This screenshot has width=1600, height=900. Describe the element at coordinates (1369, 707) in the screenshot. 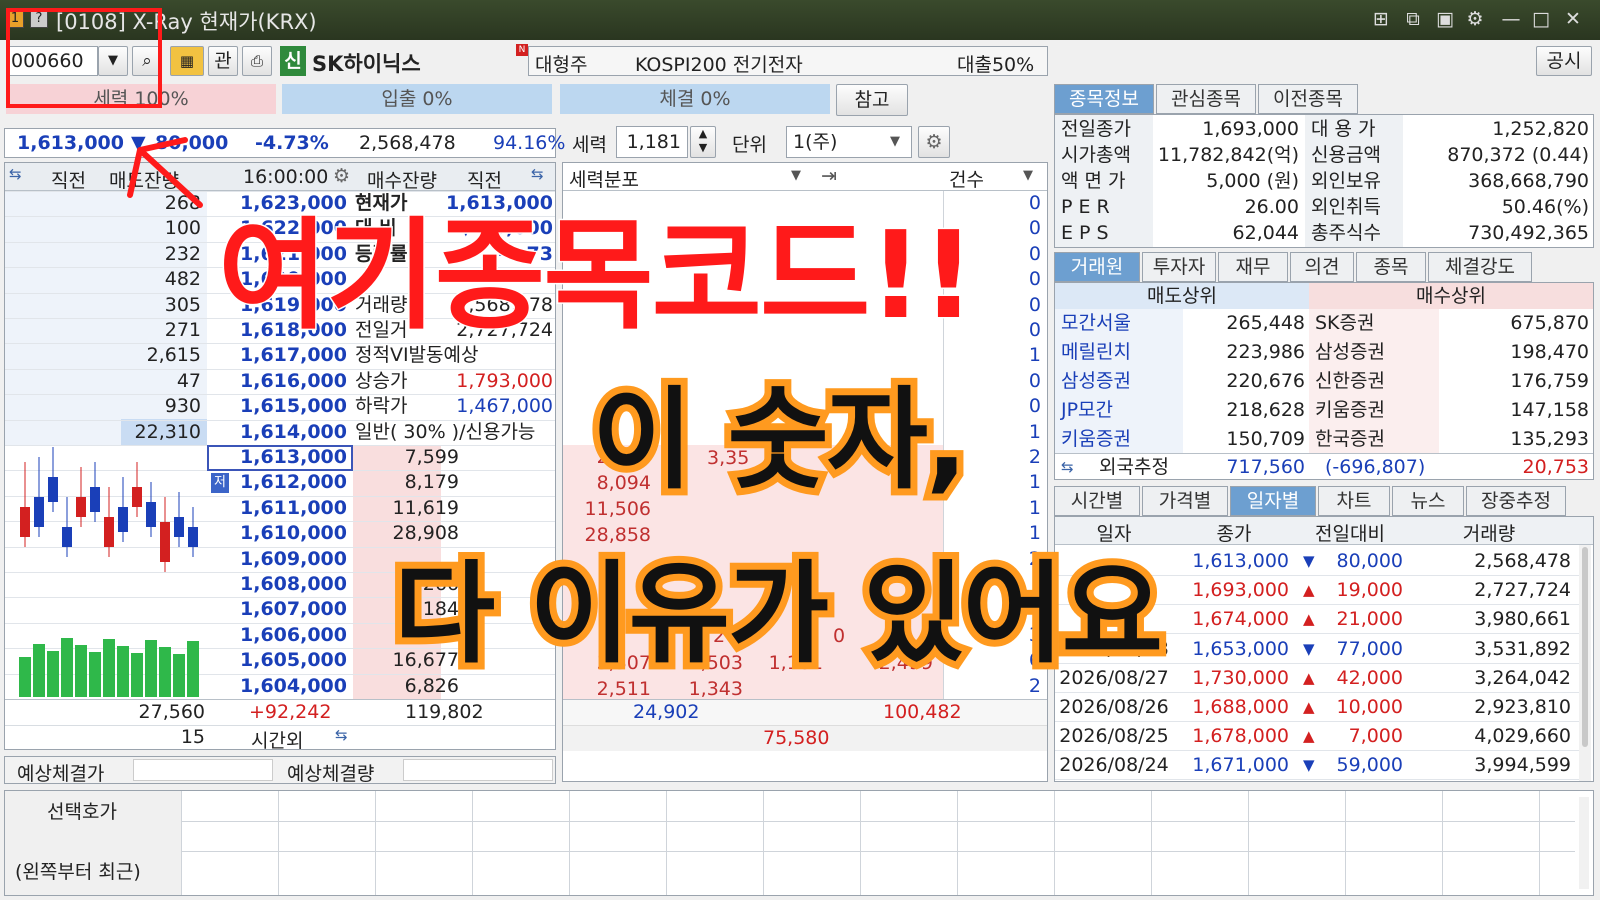

I see `daily-change: 10,000` at that location.